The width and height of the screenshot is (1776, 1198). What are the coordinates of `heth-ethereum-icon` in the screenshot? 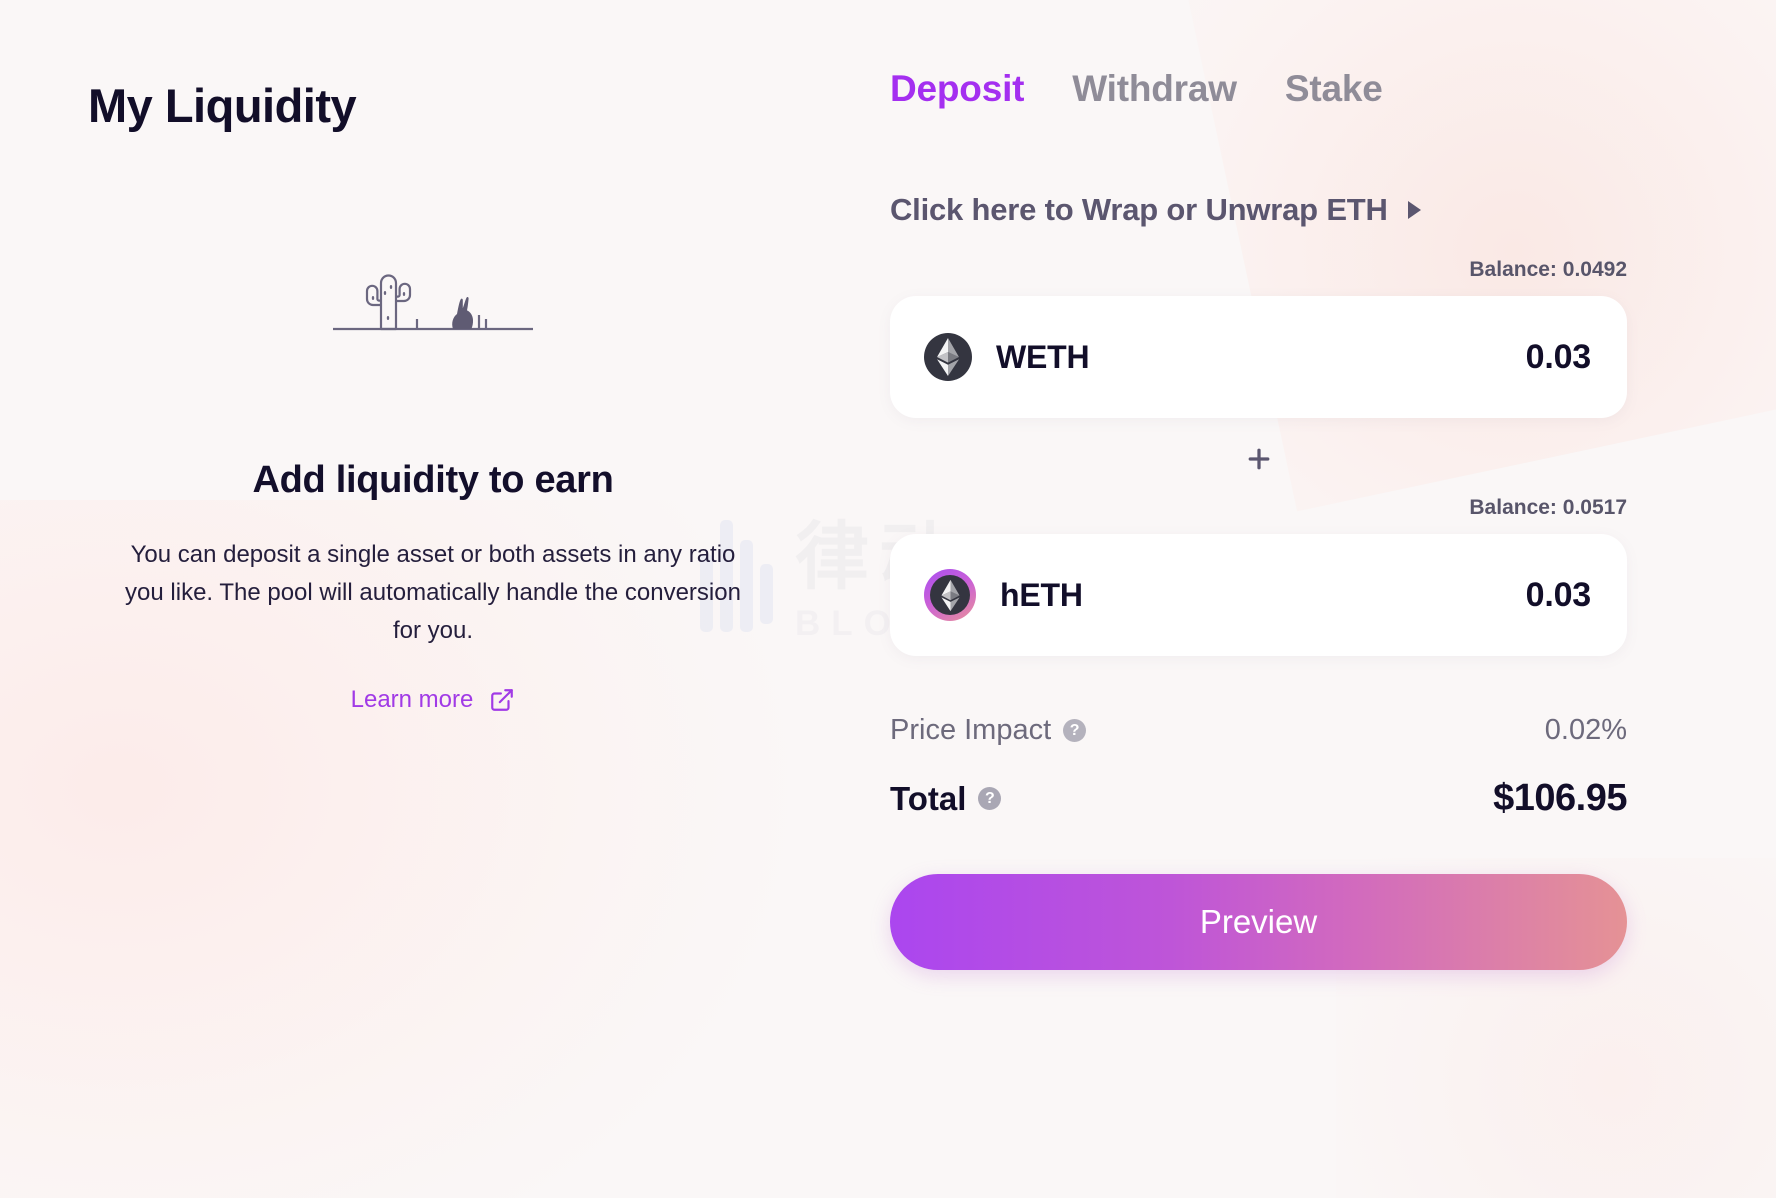 It's located at (950, 595).